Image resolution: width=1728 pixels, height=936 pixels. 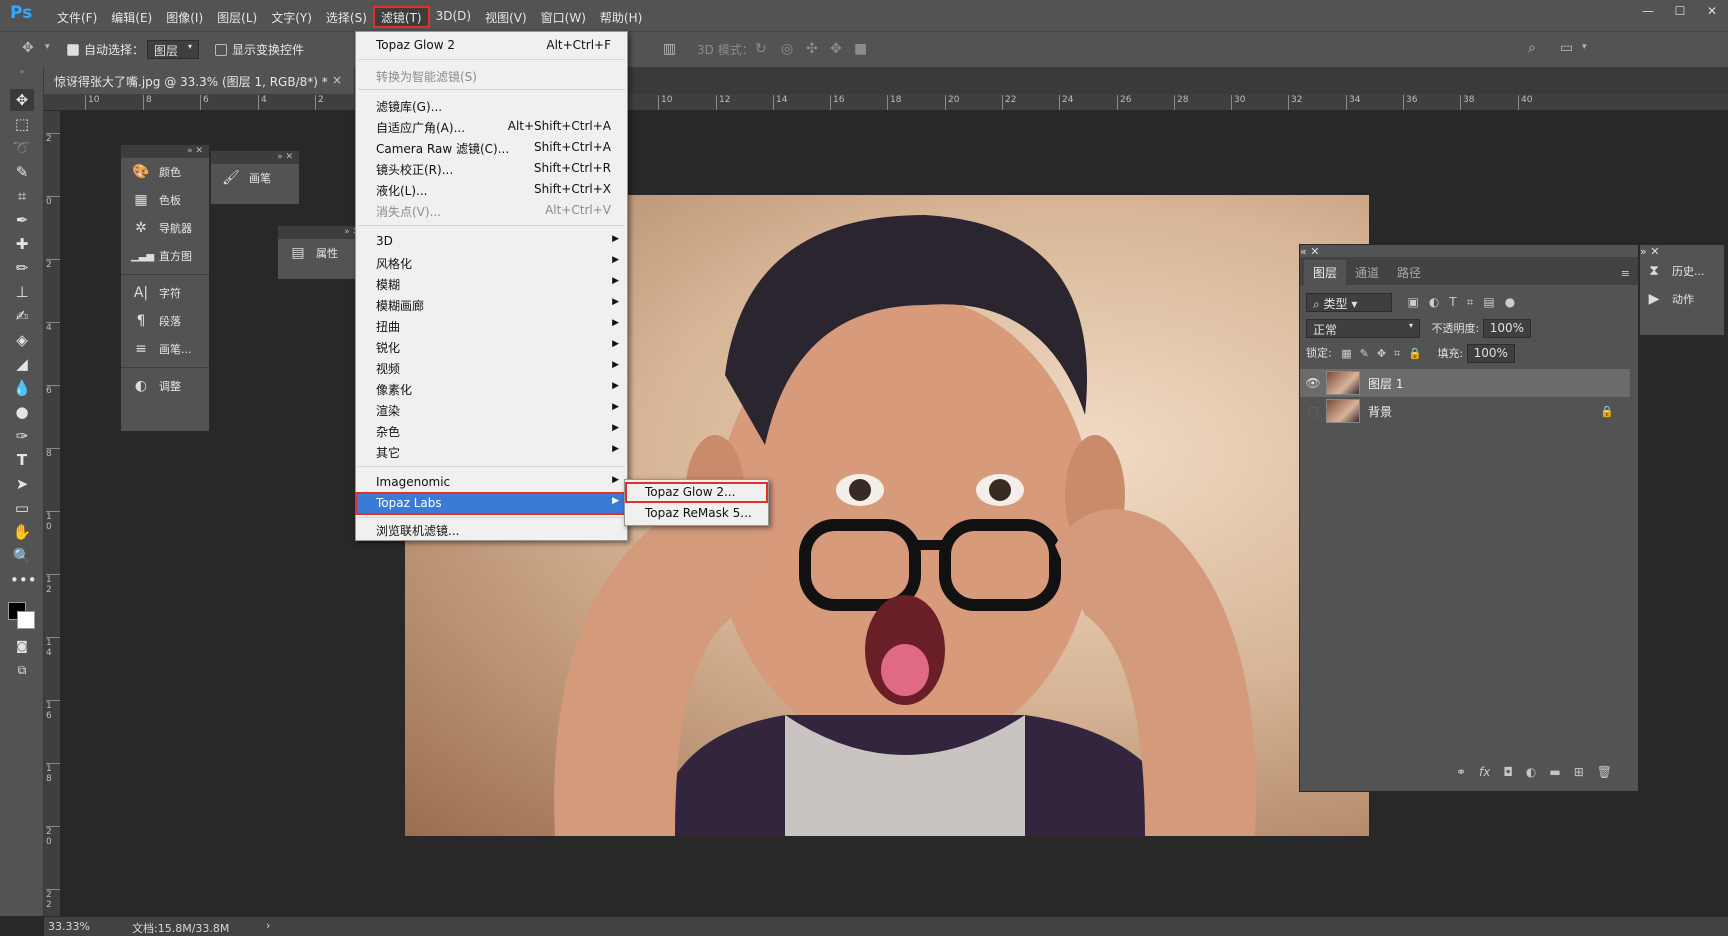 I want to click on gradient-tool-icon: ◢, so click(x=22, y=364).